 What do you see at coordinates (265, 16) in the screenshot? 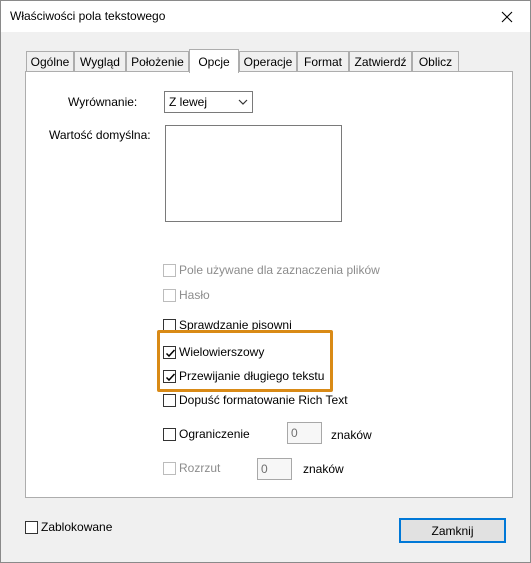
I see `title-bar: Właściwości pola tekstowego` at bounding box center [265, 16].